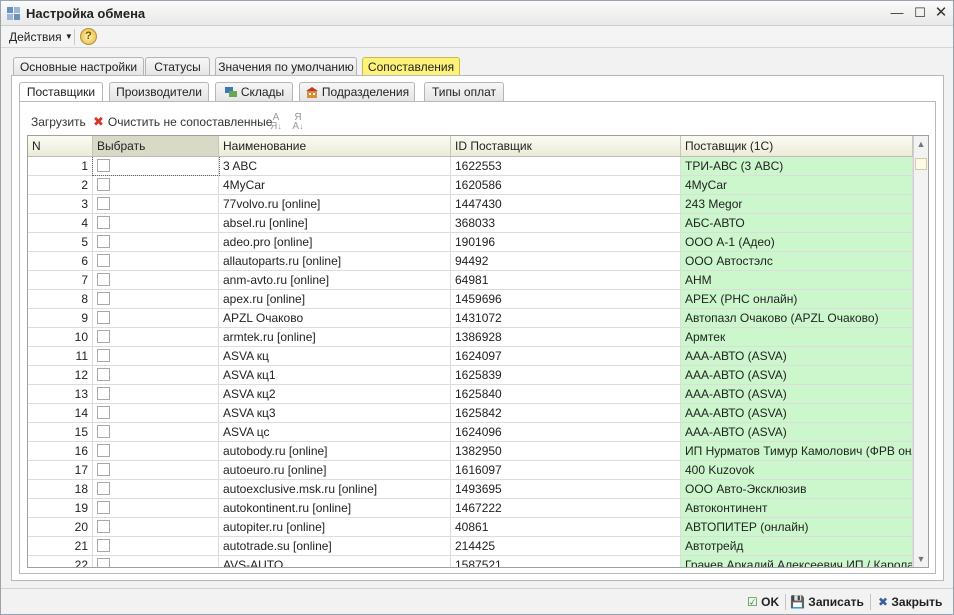 This screenshot has height=615, width=954. Describe the element at coordinates (566, 280) in the screenshot. I see `supplier-id-cell: 64981` at that location.